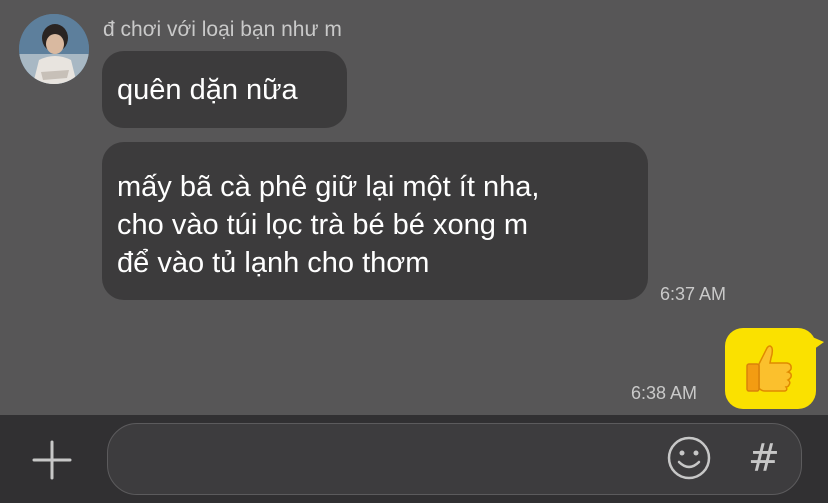 Image resolution: width=828 pixels, height=503 pixels. I want to click on thumbs-up-icon, so click(769, 368).